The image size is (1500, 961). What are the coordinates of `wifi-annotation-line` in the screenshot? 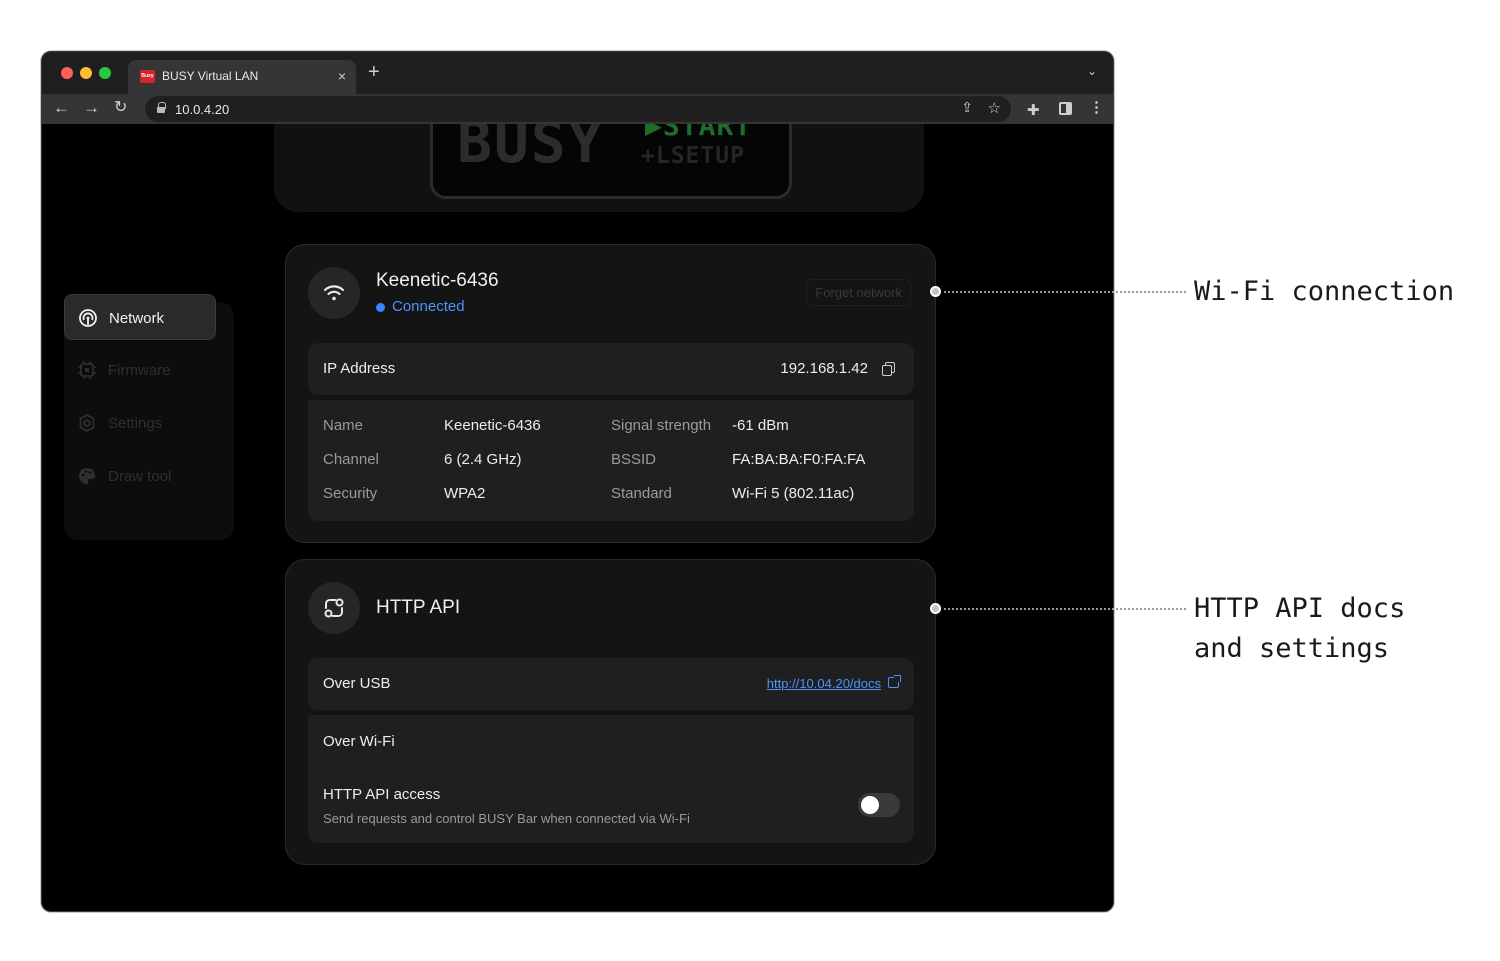 It's located at (1065, 292).